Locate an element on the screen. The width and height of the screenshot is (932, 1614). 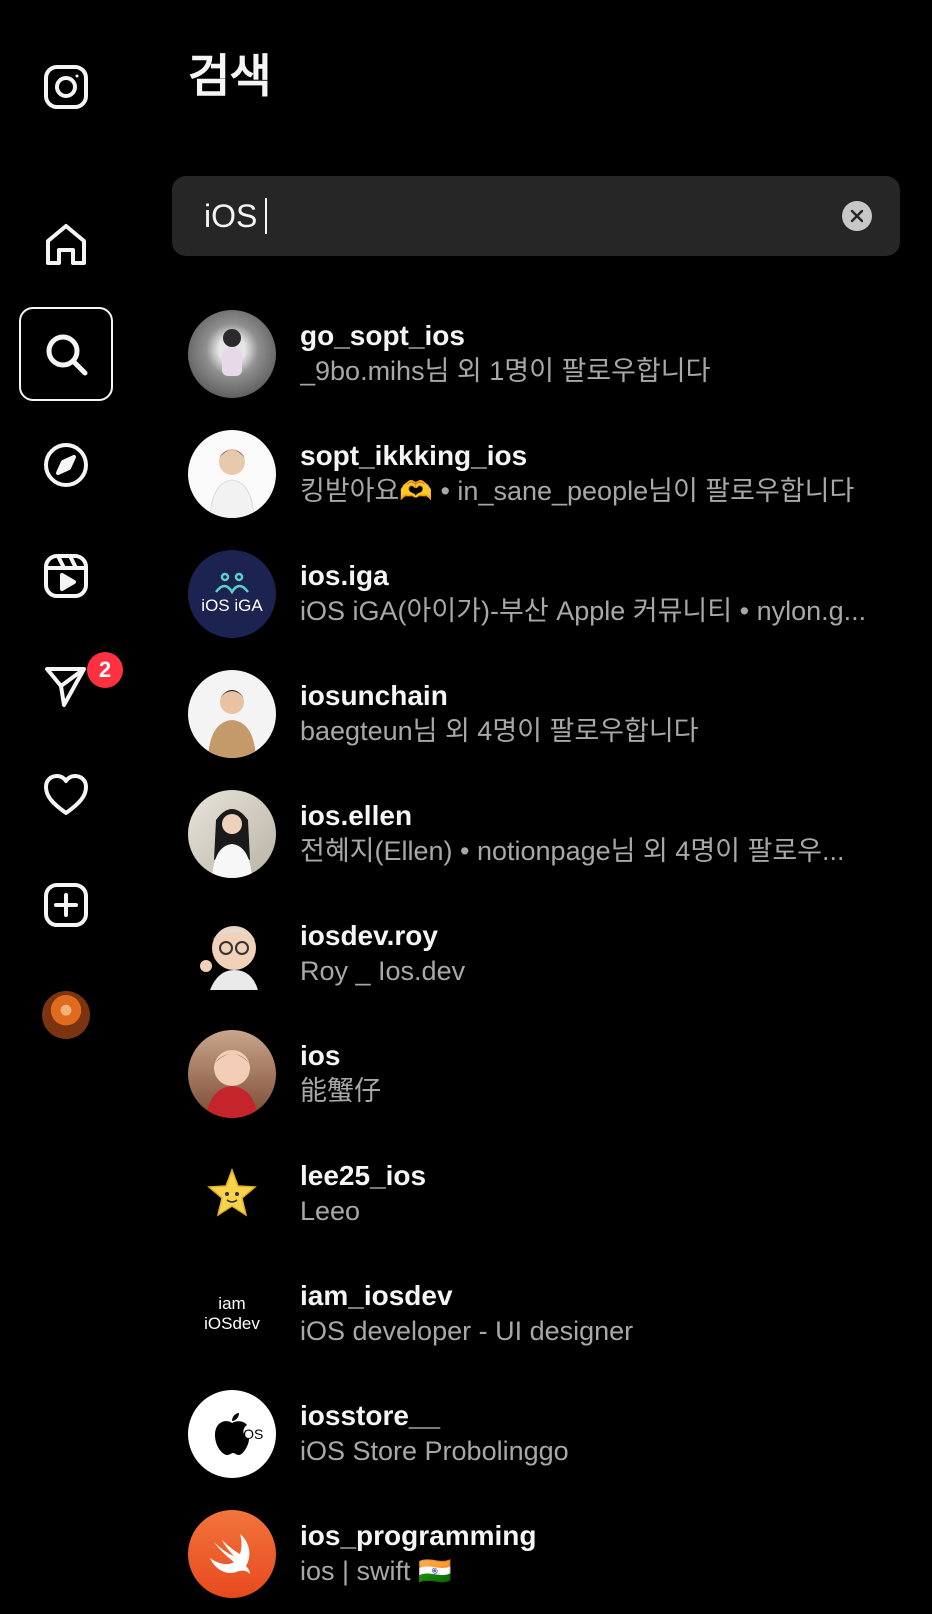
result-subtitle: Leeo is located at coordinates (330, 1211).